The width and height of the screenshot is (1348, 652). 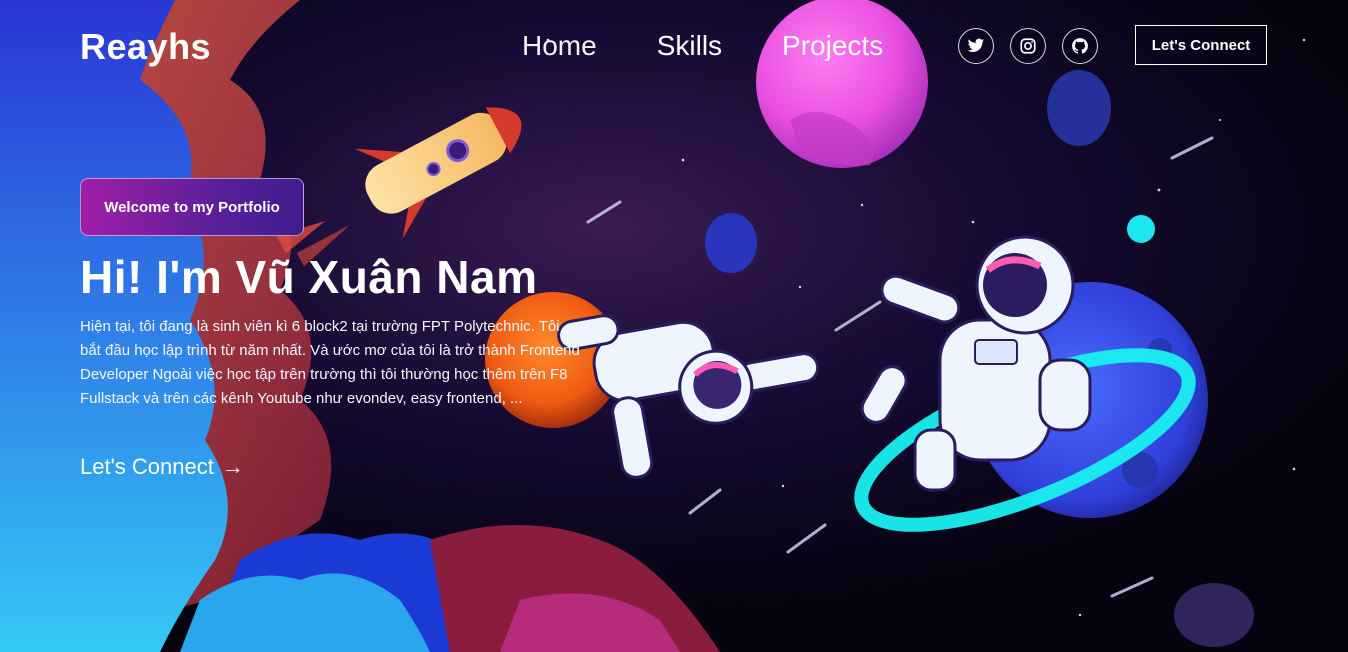 What do you see at coordinates (147, 466) in the screenshot?
I see `hero-connect-label: Let's Connect` at bounding box center [147, 466].